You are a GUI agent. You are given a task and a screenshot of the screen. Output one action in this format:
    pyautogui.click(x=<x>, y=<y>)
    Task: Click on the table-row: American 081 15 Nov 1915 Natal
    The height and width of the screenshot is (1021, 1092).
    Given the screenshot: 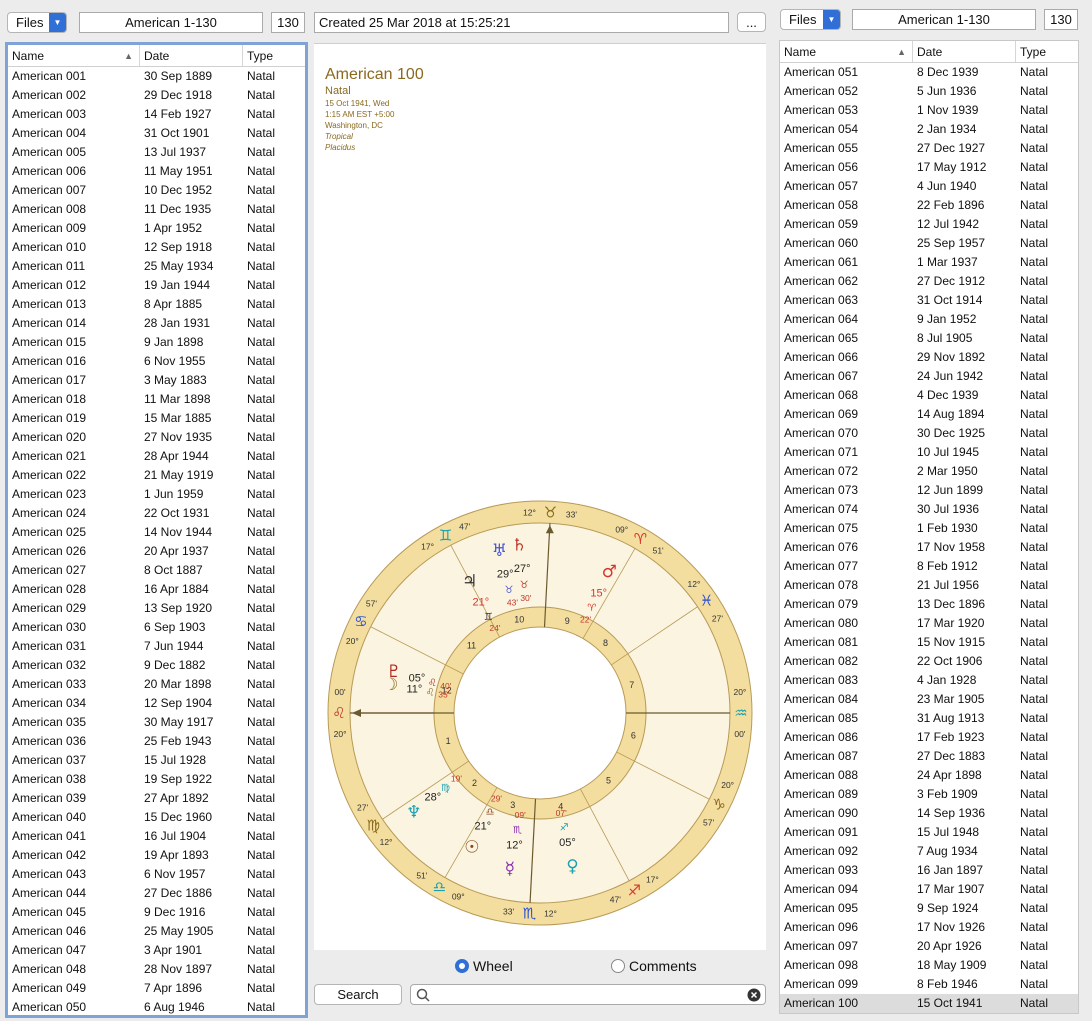 What is the action you would take?
    pyautogui.click(x=929, y=642)
    